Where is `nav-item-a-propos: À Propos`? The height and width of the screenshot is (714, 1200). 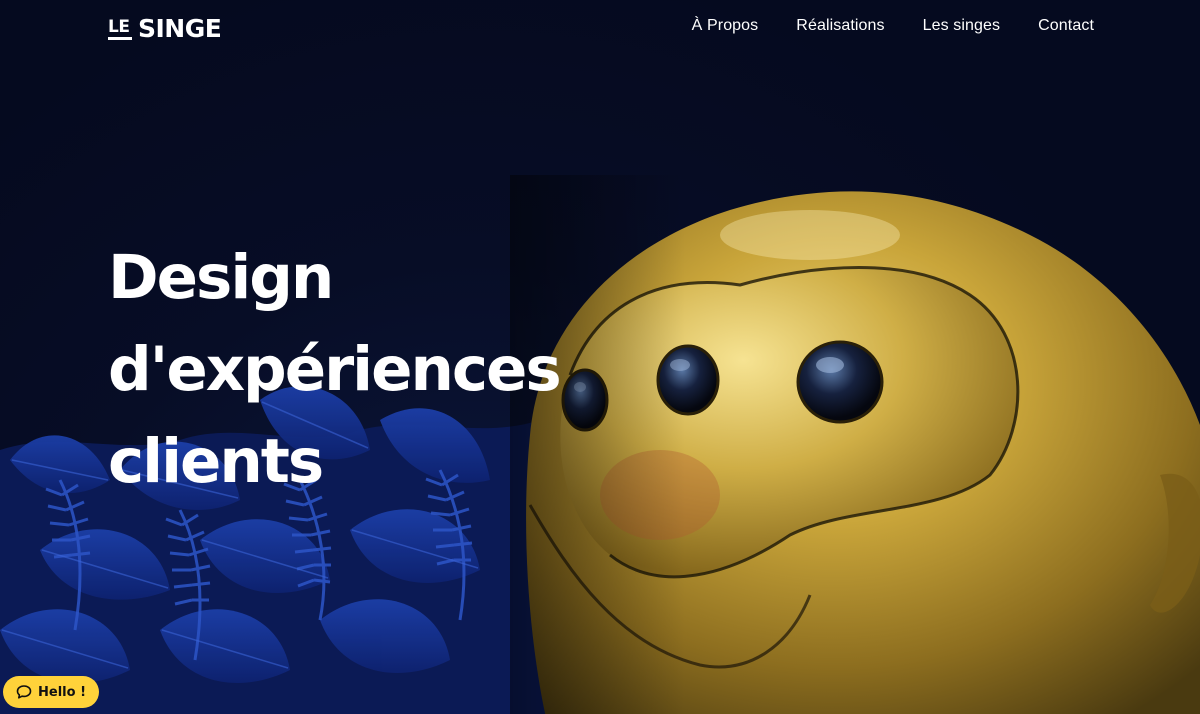
nav-item-a-propos: À Propos is located at coordinates (725, 26).